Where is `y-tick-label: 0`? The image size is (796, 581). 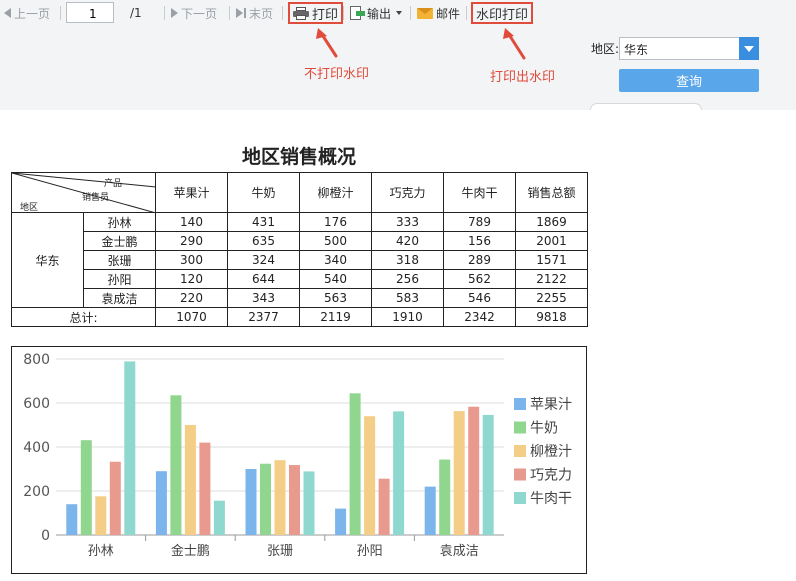
y-tick-label: 0 is located at coordinates (45, 536).